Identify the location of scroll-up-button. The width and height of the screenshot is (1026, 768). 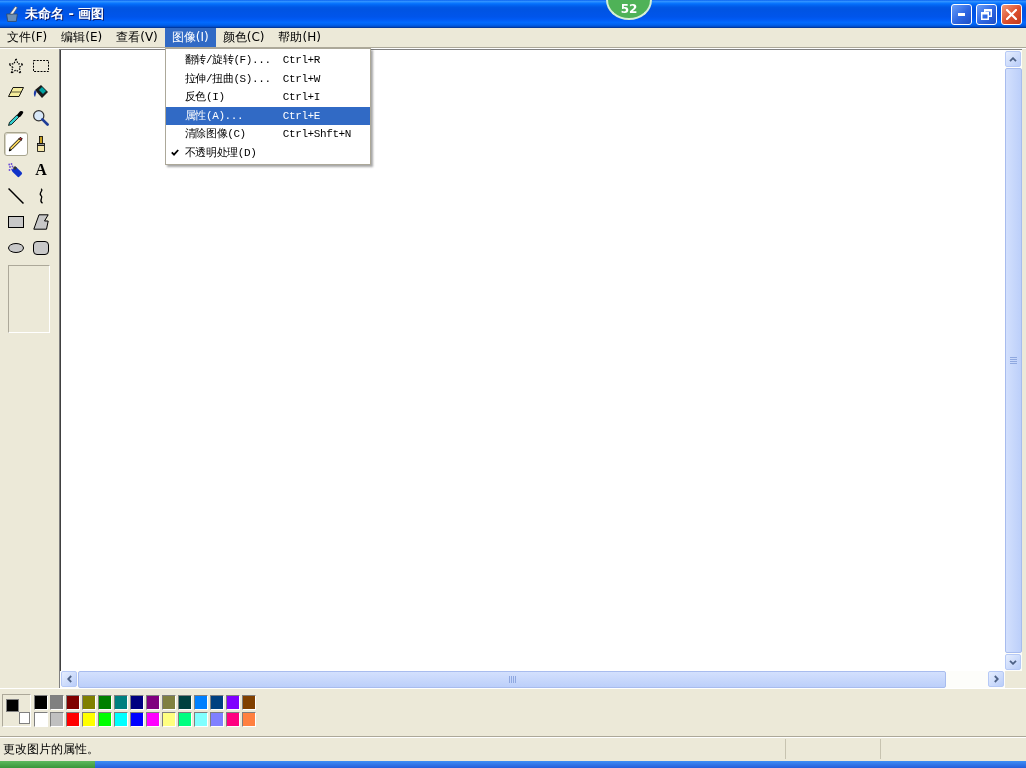
(1013, 59).